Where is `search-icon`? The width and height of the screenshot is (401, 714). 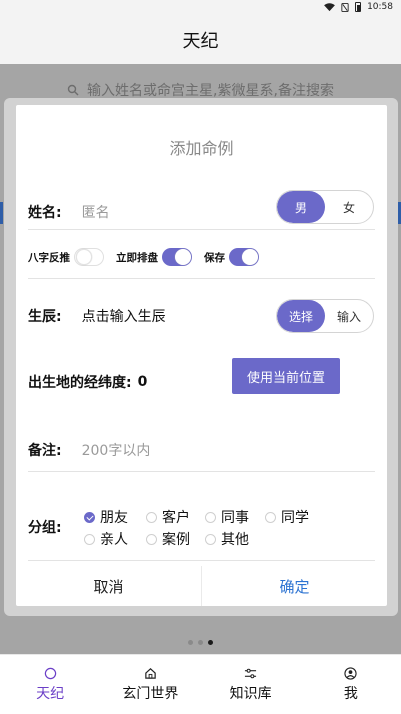
search-icon is located at coordinates (73, 90).